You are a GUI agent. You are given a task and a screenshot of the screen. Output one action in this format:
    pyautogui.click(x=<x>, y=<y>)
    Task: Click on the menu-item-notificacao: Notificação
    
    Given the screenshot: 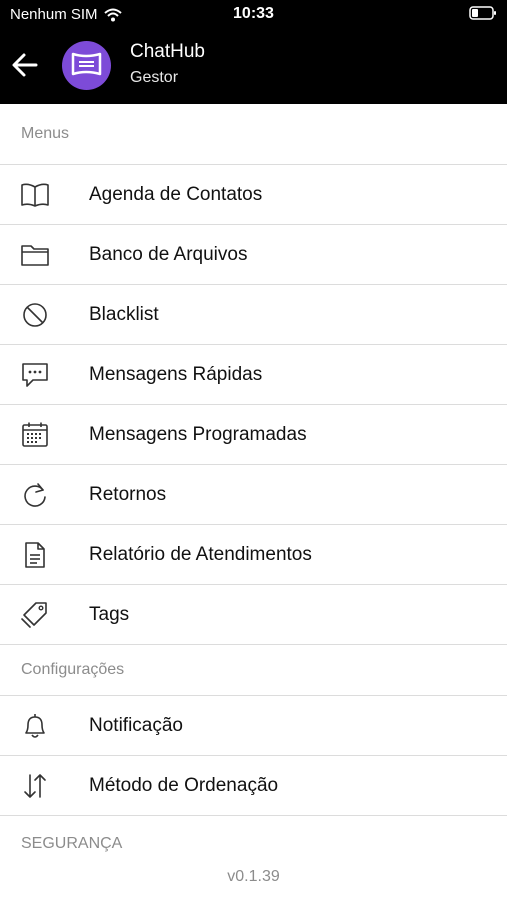 What is the action you would take?
    pyautogui.click(x=253, y=726)
    